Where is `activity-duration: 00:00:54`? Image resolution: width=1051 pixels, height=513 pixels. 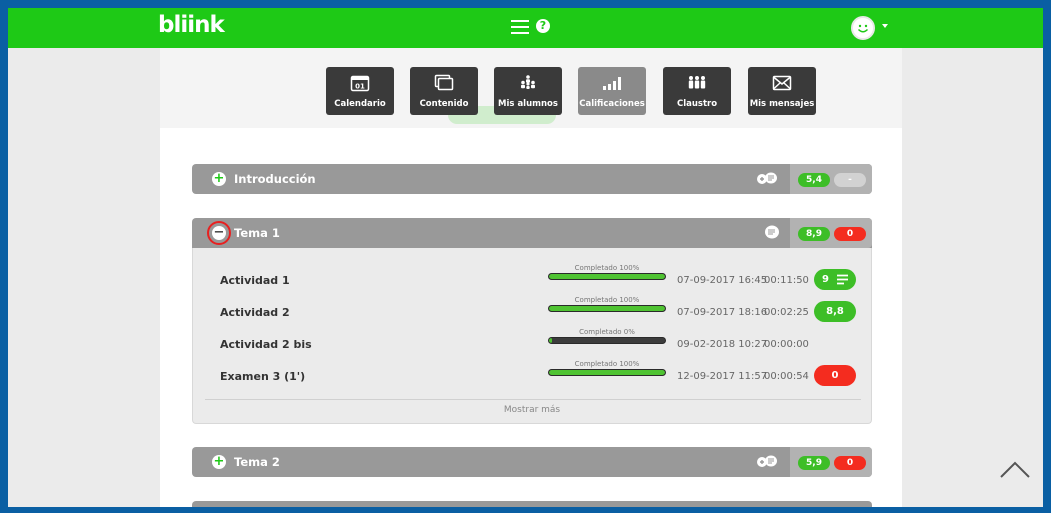 activity-duration: 00:00:54 is located at coordinates (786, 376).